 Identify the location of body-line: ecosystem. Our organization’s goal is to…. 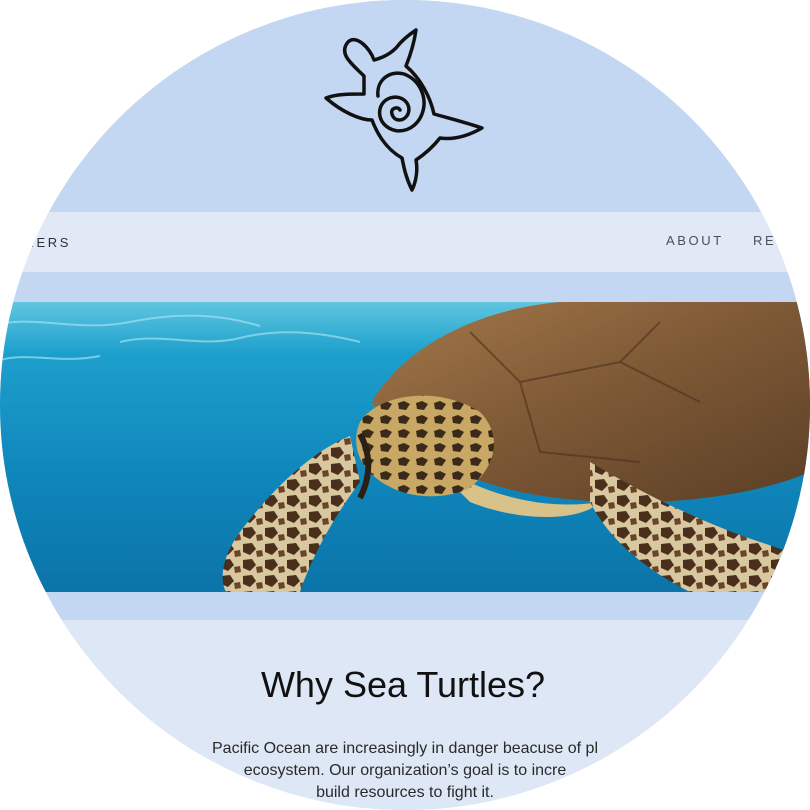
(405, 770).